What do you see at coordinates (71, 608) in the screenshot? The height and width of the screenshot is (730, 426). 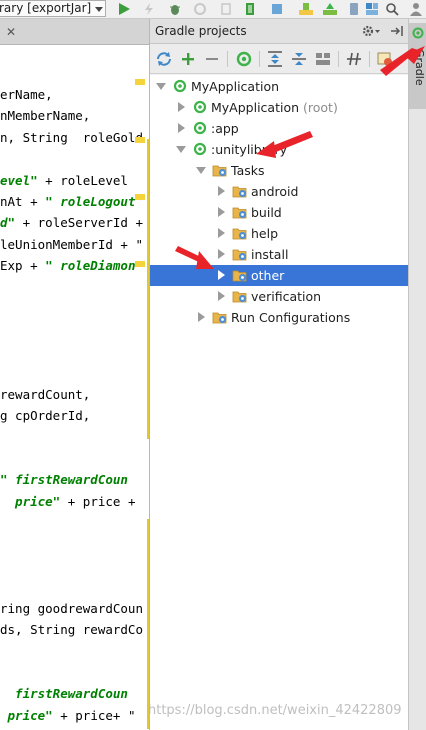 I see `code-line: ring goodrewardCoun` at bounding box center [71, 608].